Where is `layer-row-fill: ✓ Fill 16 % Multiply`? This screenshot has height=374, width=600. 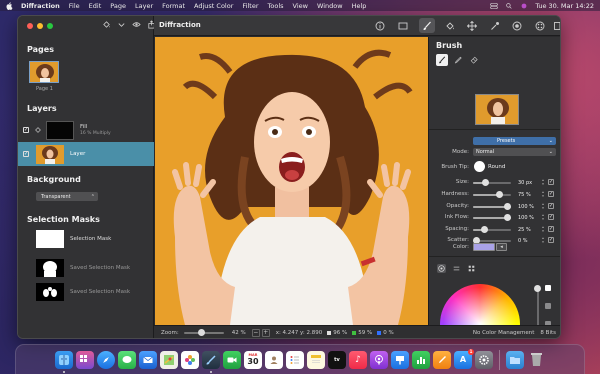 layer-row-fill: ✓ Fill 16 % Multiply is located at coordinates (86, 130).